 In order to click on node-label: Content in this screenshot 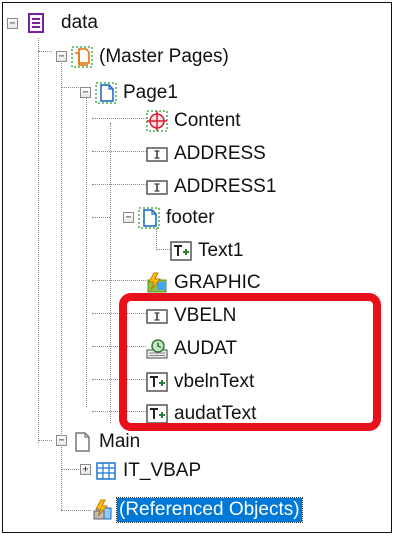, I will do `click(207, 120)`.